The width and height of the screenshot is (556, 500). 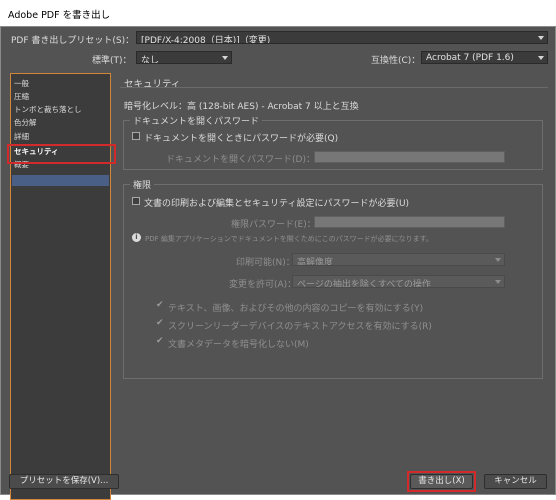 What do you see at coordinates (73, 41) in the screenshot?
I see `preset-label: PDF 書き出しプリセット(S)：` at bounding box center [73, 41].